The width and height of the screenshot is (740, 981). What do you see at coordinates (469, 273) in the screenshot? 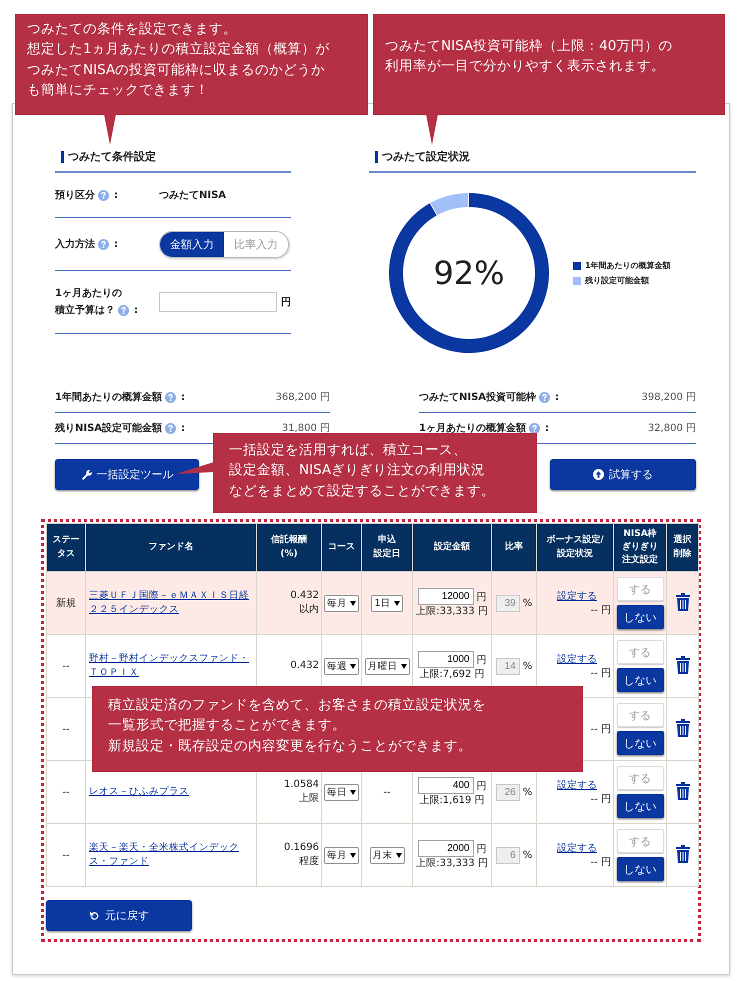
I see `percent-label: 92%` at bounding box center [469, 273].